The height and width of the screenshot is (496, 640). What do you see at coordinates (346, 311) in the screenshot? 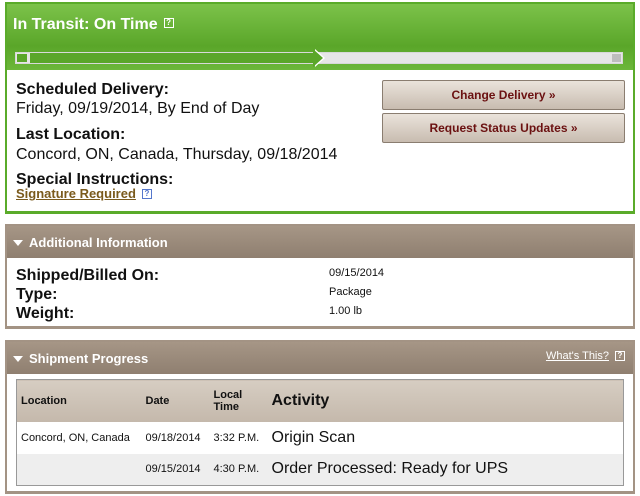
I see `weight-value: 1.00 lb` at bounding box center [346, 311].